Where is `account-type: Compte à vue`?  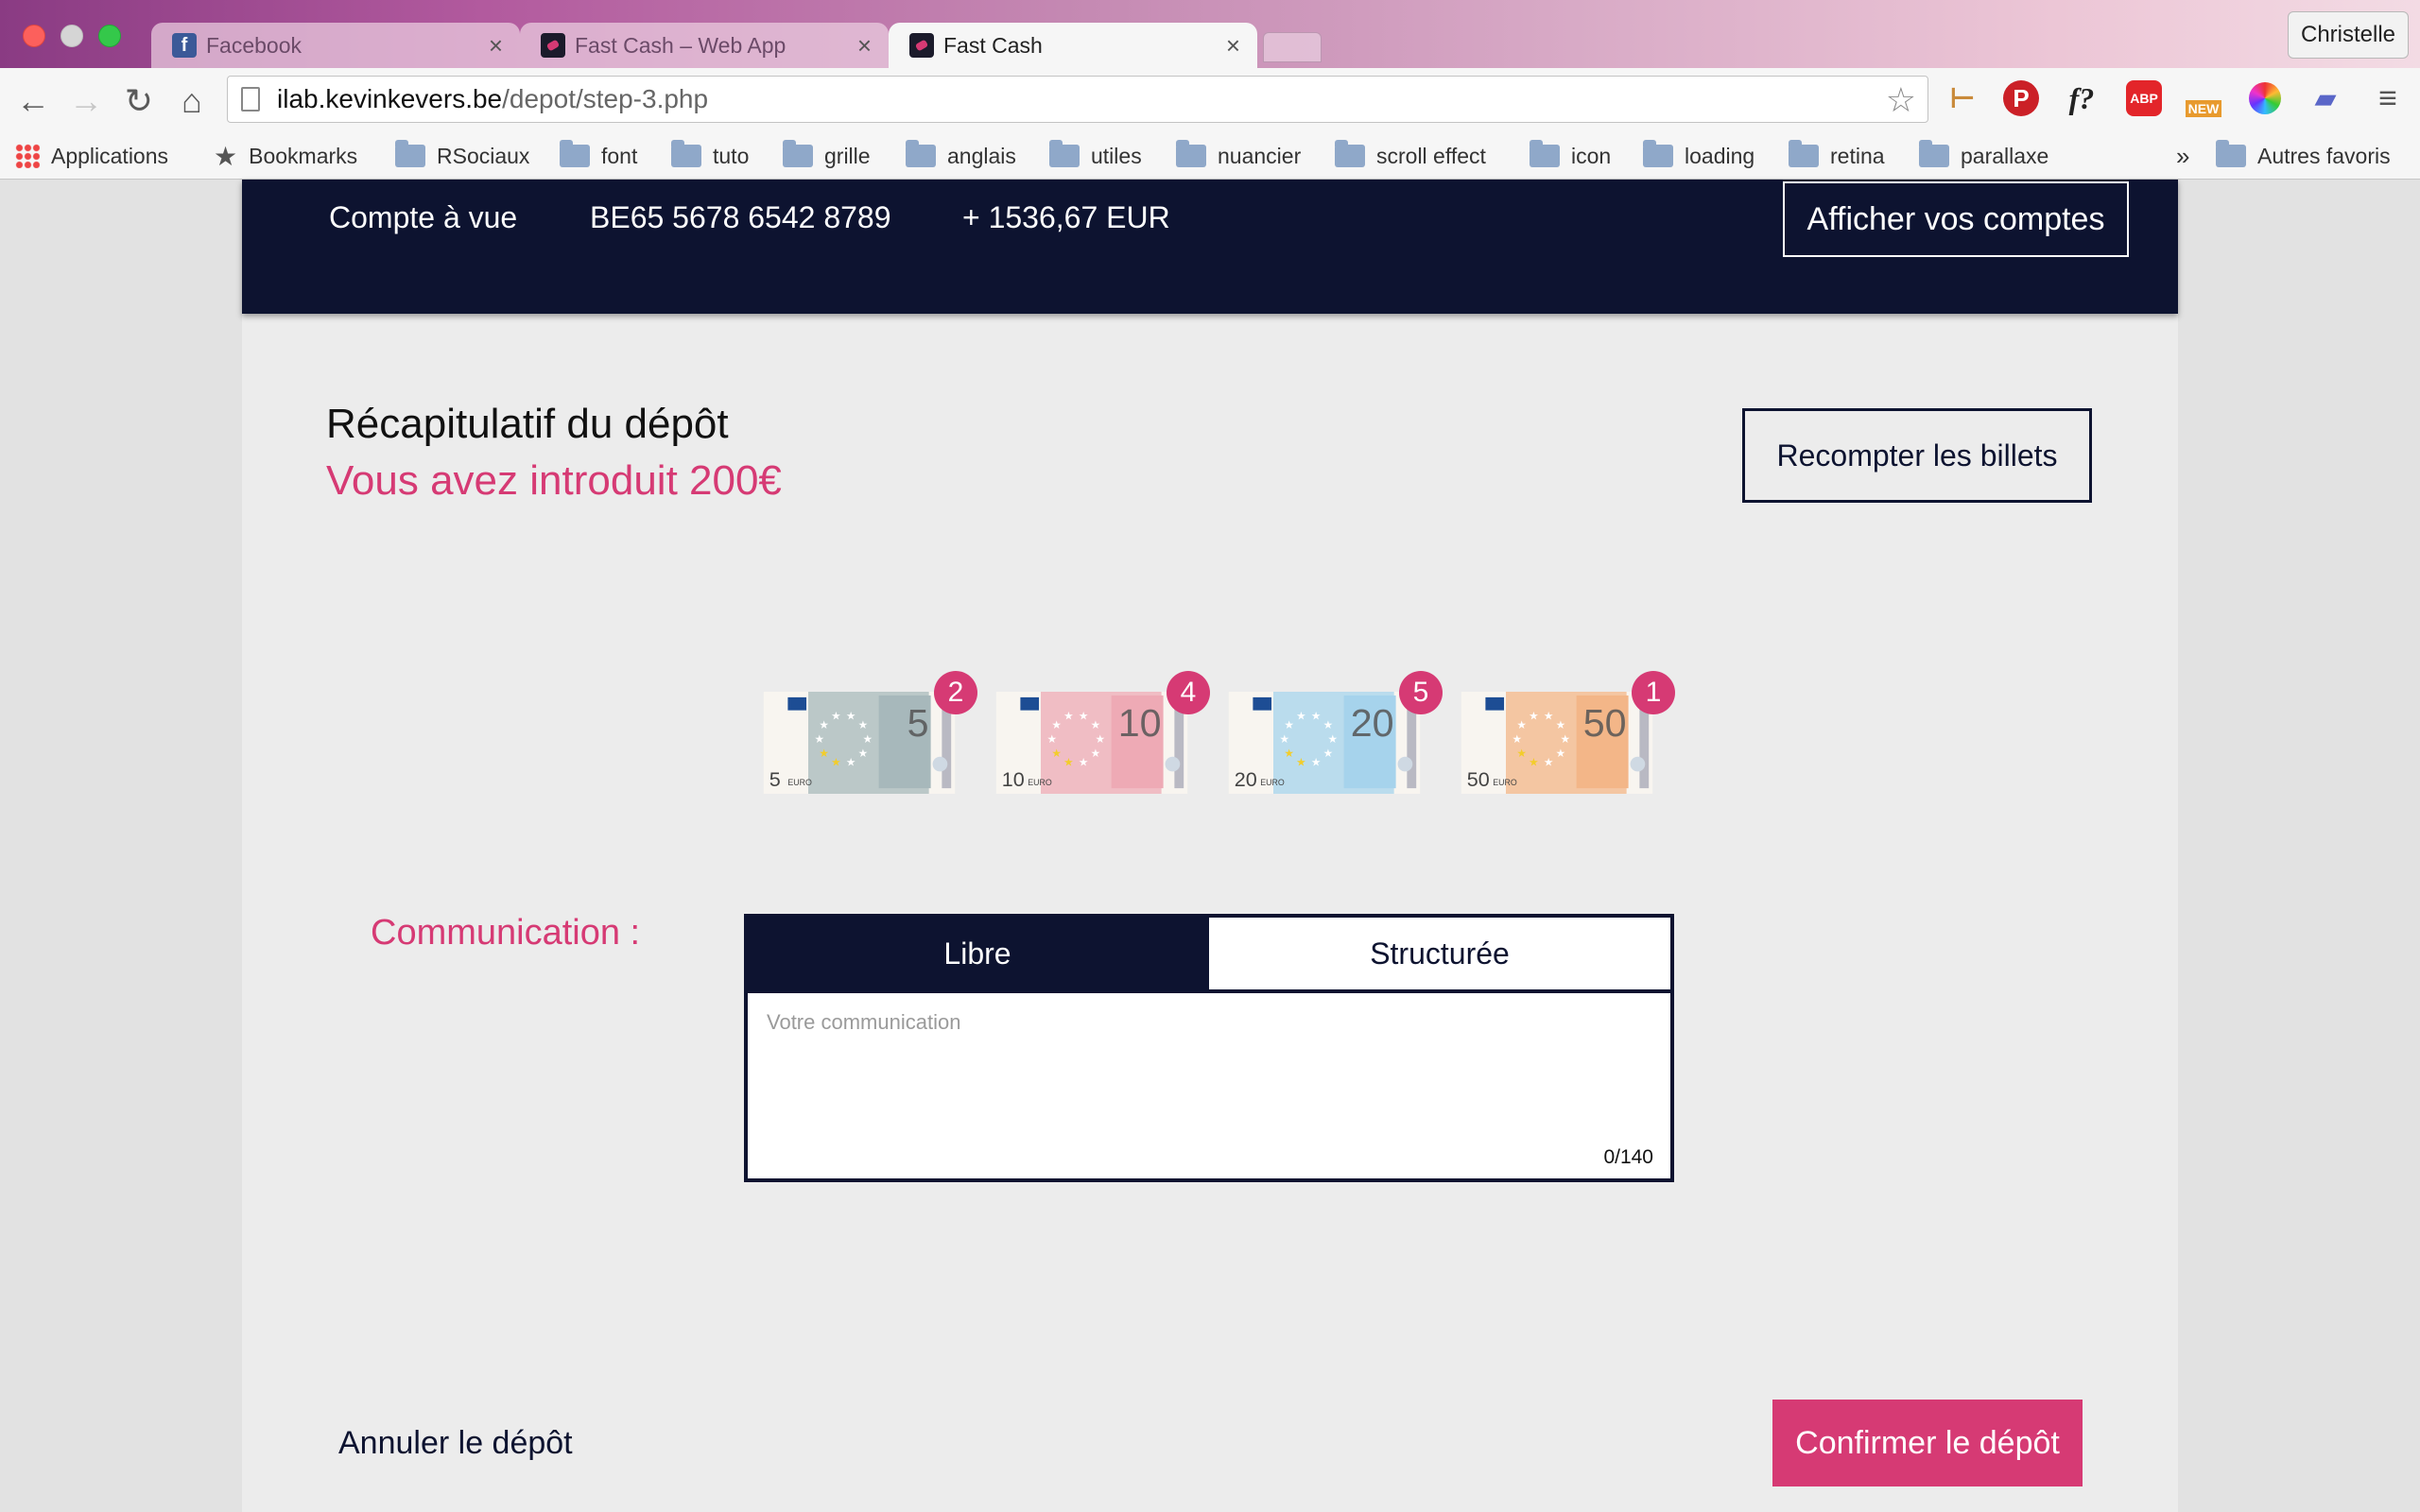
account-type: Compte à vue is located at coordinates (423, 217).